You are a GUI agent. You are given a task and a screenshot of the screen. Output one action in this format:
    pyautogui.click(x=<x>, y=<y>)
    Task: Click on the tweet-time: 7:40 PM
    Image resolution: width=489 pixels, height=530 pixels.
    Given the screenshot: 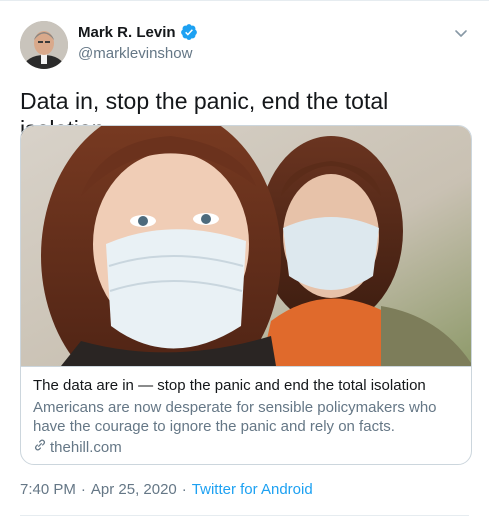 What is the action you would take?
    pyautogui.click(x=48, y=489)
    